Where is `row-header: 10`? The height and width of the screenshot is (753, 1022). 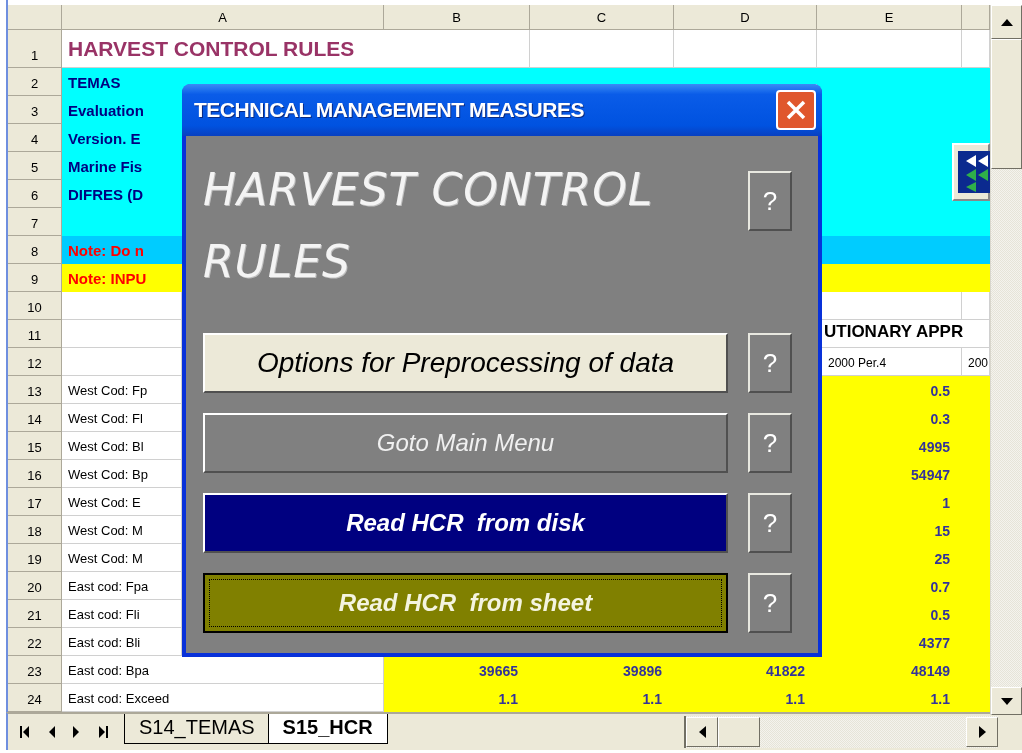
row-header: 10 is located at coordinates (35, 306).